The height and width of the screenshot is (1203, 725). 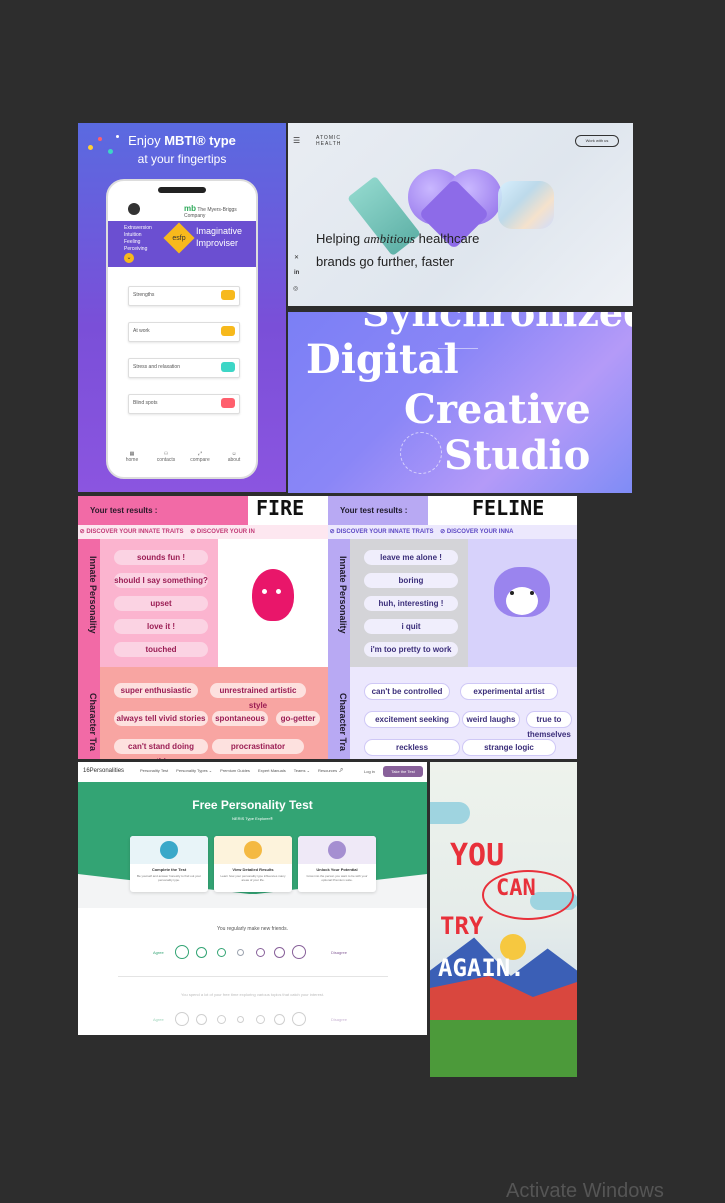 I want to click on nav-link-3: Premium Guides, so click(x=235, y=770).